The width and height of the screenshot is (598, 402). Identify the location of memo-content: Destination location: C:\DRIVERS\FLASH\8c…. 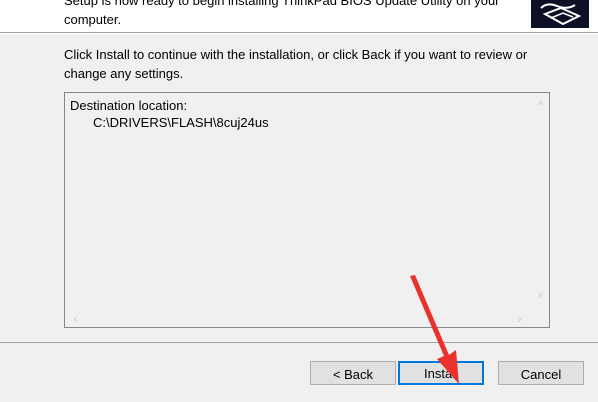
(169, 114).